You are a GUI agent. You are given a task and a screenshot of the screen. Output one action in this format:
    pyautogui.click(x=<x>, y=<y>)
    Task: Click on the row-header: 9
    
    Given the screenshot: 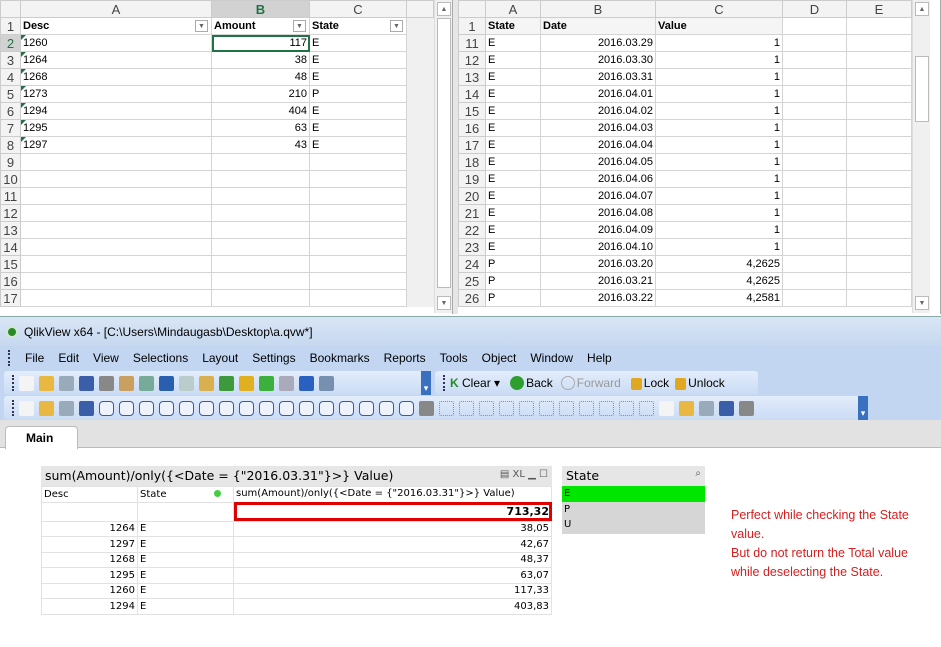 What is the action you would take?
    pyautogui.click(x=10, y=162)
    